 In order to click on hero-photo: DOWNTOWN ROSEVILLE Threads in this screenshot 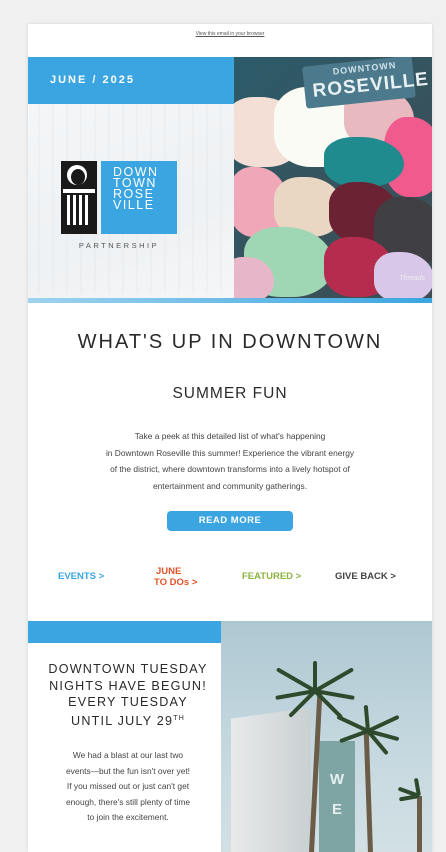, I will do `click(333, 177)`.